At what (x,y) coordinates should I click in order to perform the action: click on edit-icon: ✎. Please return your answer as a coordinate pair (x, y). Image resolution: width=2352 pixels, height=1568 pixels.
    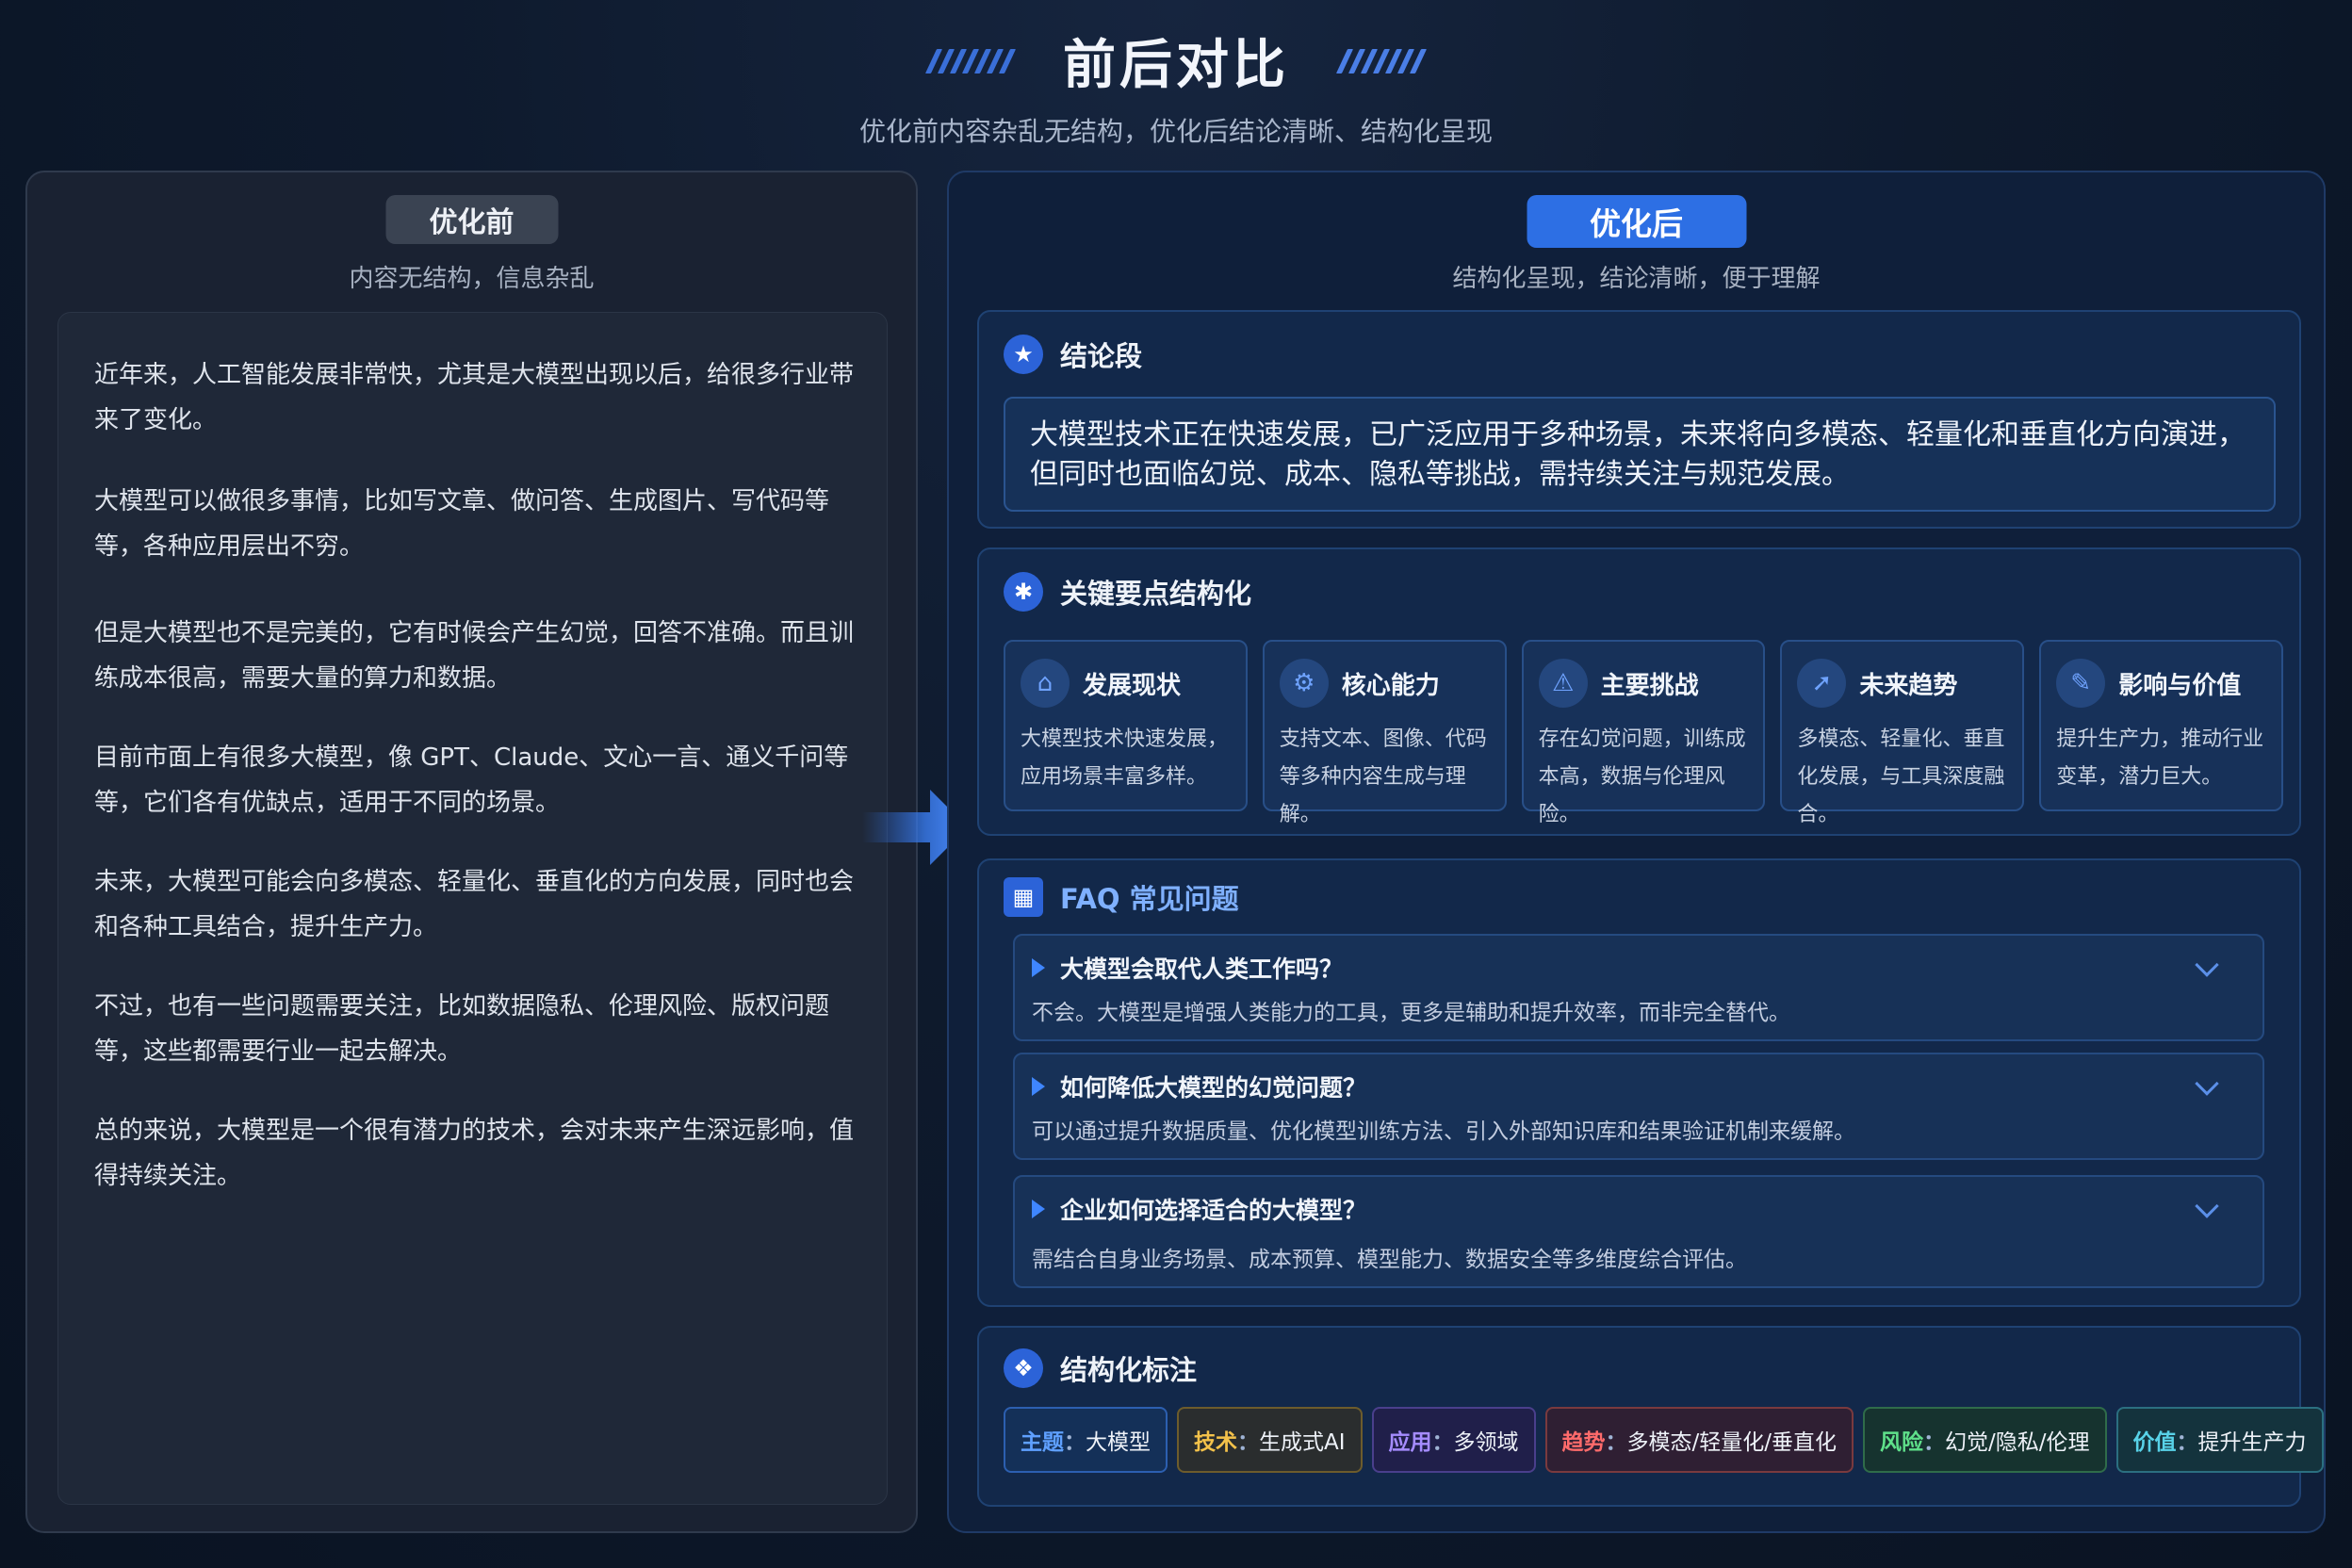
    Looking at the image, I should click on (2081, 683).